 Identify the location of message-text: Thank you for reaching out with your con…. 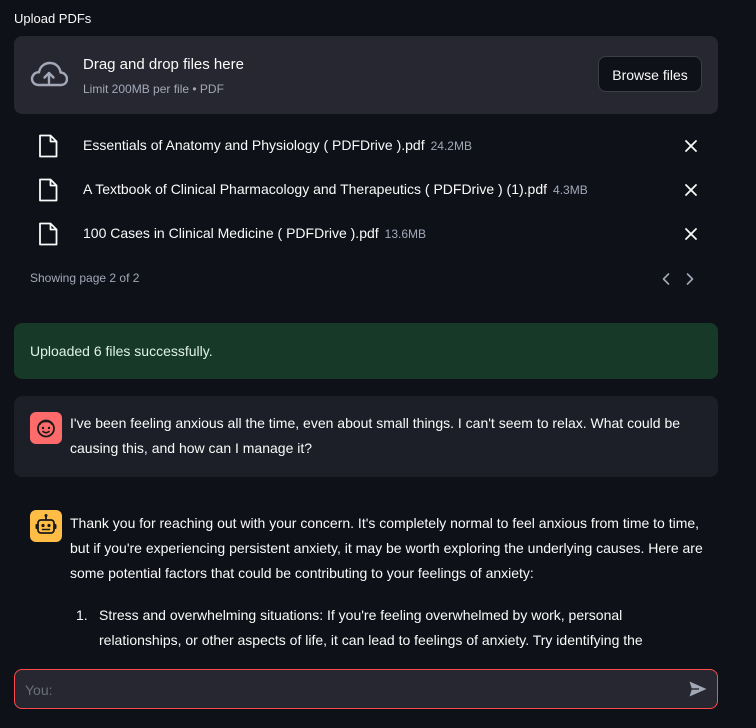
(386, 548).